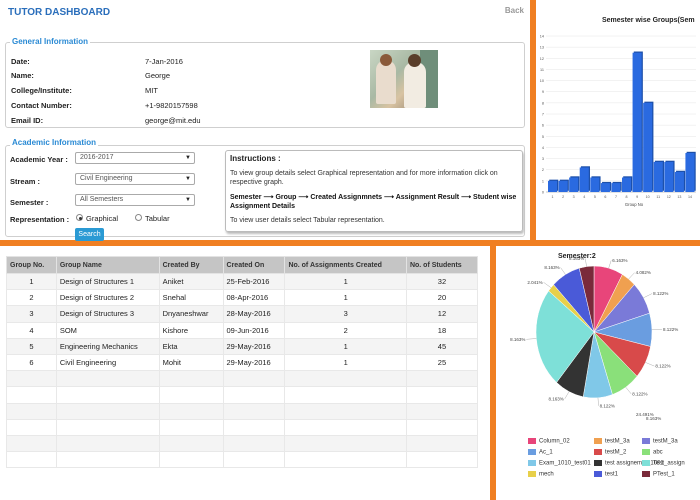 This screenshot has width=700, height=500. Describe the element at coordinates (559, 463) in the screenshot. I see `pie-legend-item: Exam_1010_test01` at that location.